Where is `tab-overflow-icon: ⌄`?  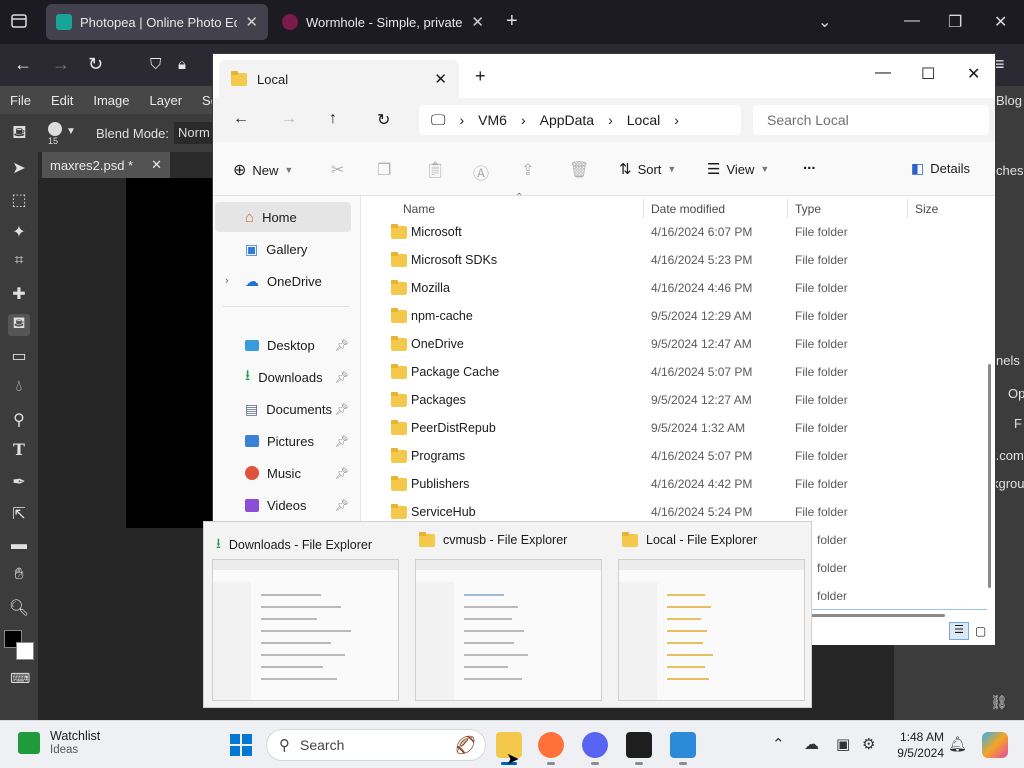
tab-overflow-icon: ⌄ is located at coordinates (824, 22).